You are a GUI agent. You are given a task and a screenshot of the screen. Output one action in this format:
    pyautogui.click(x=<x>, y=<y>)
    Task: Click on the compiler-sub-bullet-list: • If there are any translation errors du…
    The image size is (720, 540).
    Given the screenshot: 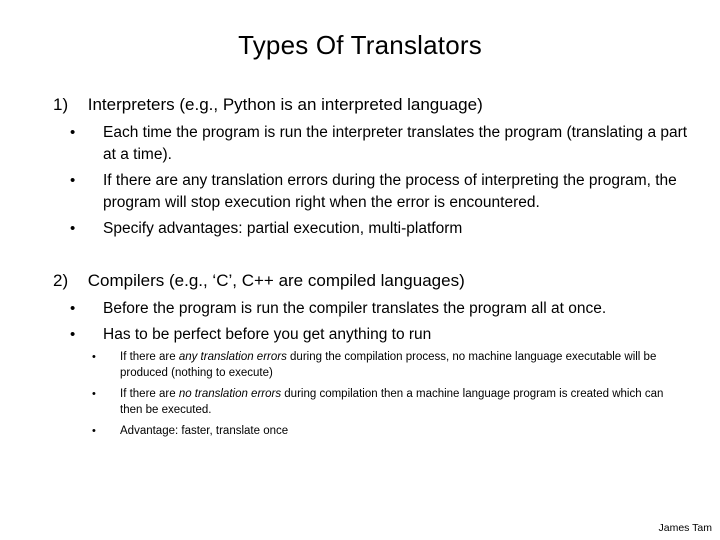 What is the action you would take?
    pyautogui.click(x=386, y=396)
    